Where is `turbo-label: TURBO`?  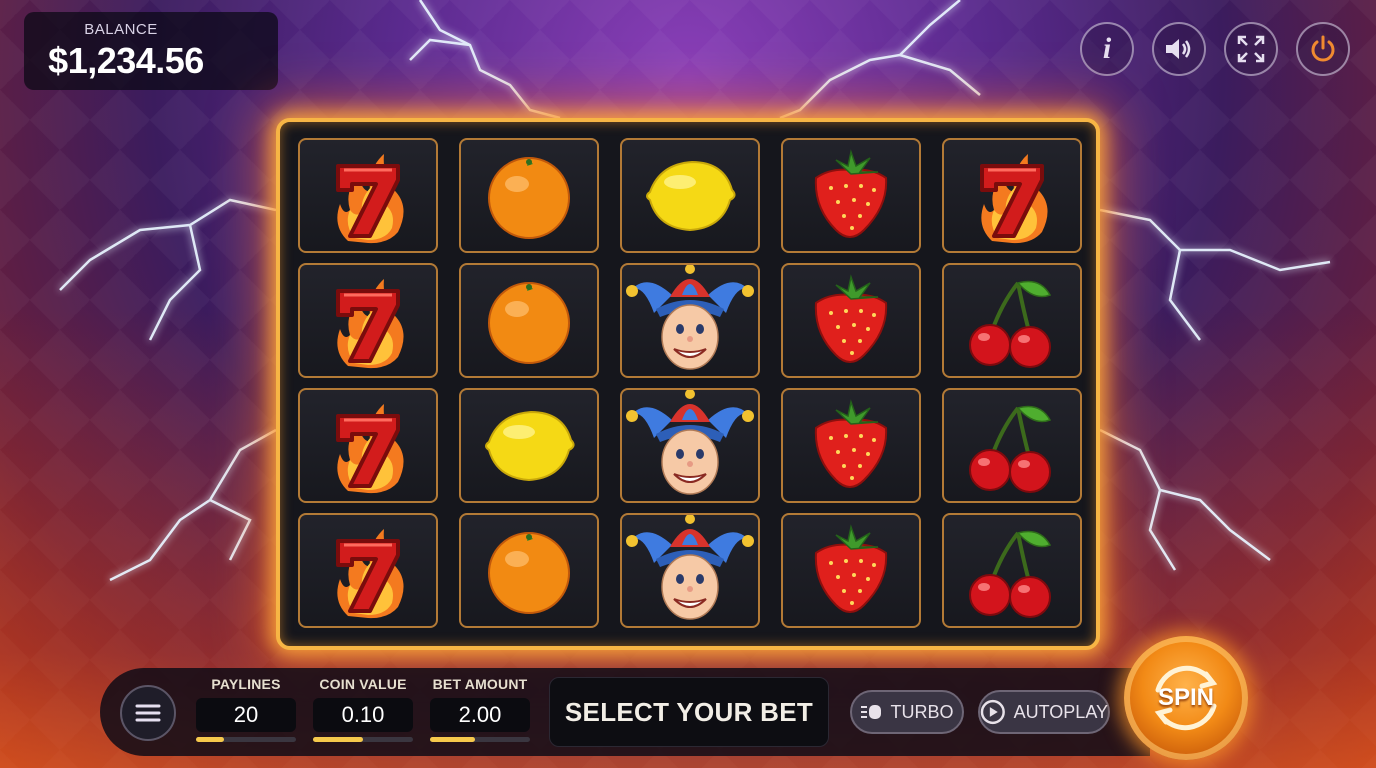 turbo-label: TURBO is located at coordinates (922, 711).